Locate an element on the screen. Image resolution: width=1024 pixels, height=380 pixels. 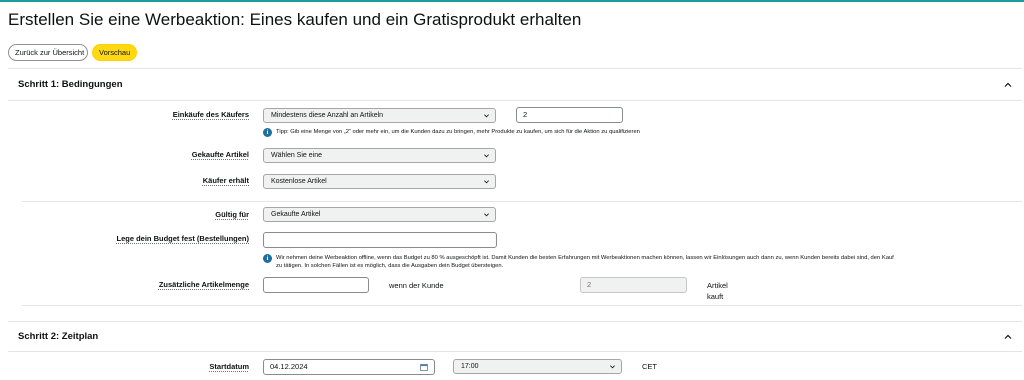
purchased-items-label: Gekaufte Artikel is located at coordinates (220, 154).